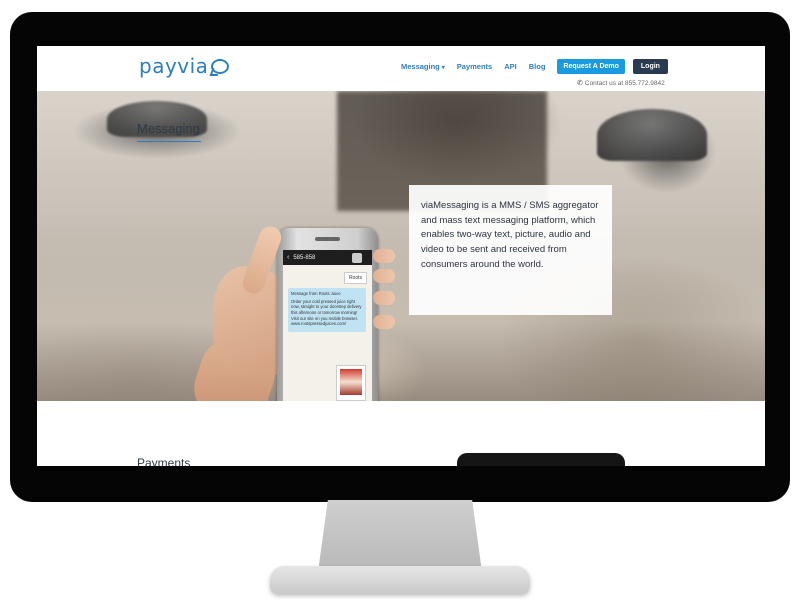  I want to click on caret-down-icon: ▾, so click(443, 67).